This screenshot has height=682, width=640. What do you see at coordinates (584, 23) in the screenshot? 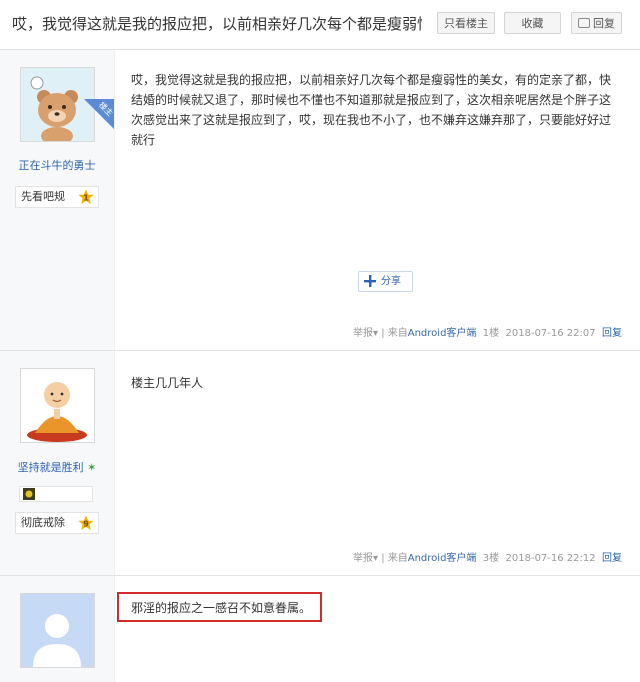
I see `comment-icon` at bounding box center [584, 23].